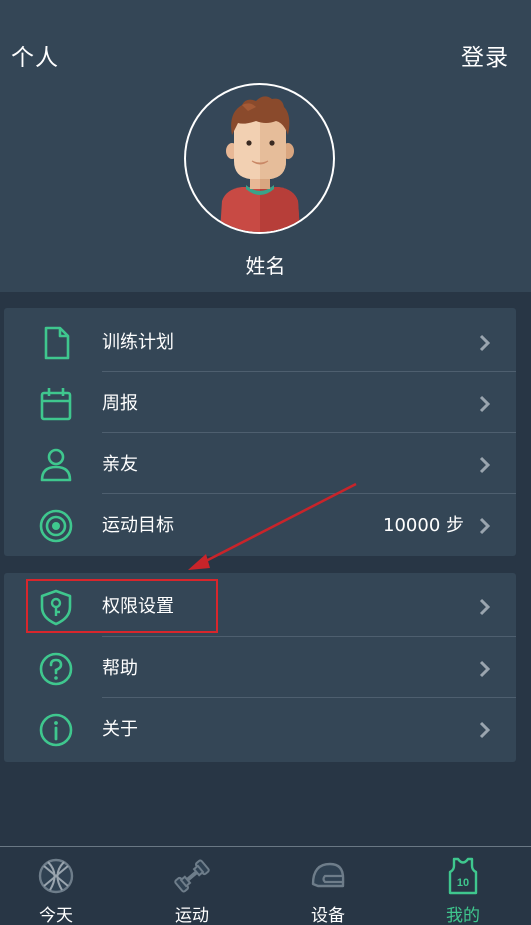 The image size is (531, 925). What do you see at coordinates (260, 341) in the screenshot?
I see `menu-item-training-plan: 训练计划` at bounding box center [260, 341].